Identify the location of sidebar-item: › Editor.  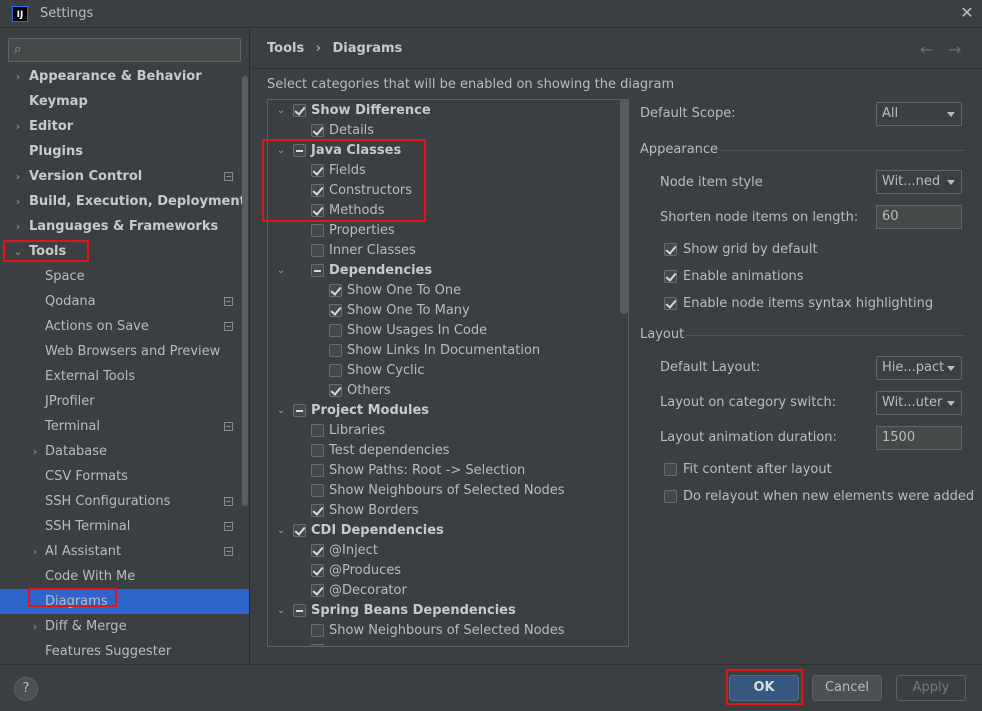
(124, 126).